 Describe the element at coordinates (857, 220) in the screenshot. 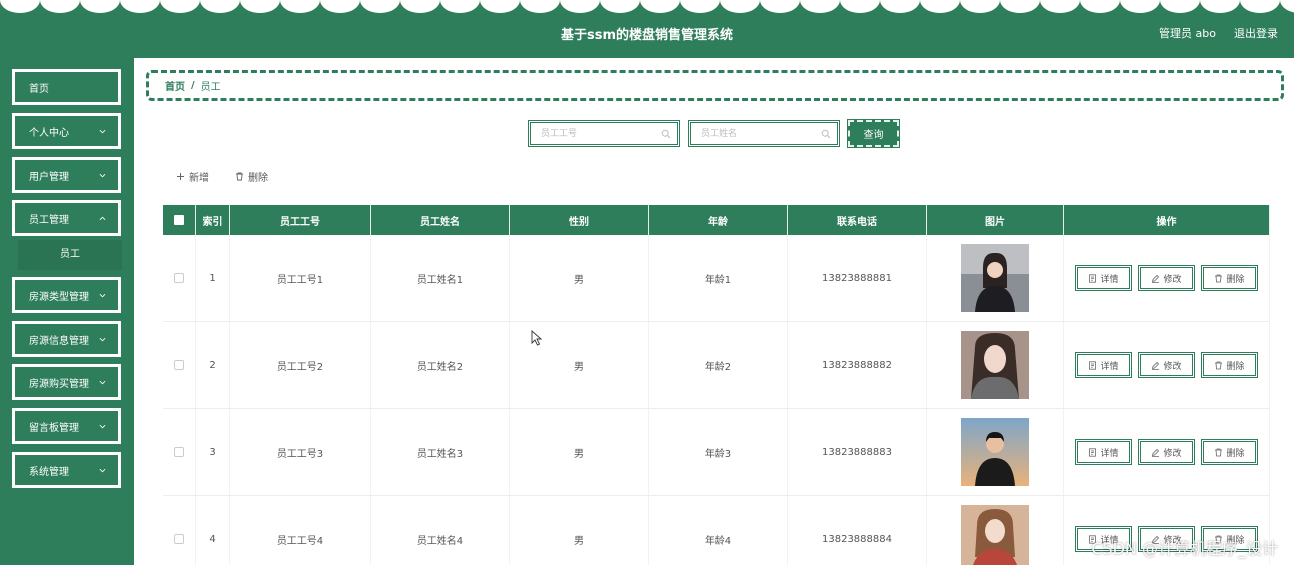

I see `column-header: 联系电话` at that location.